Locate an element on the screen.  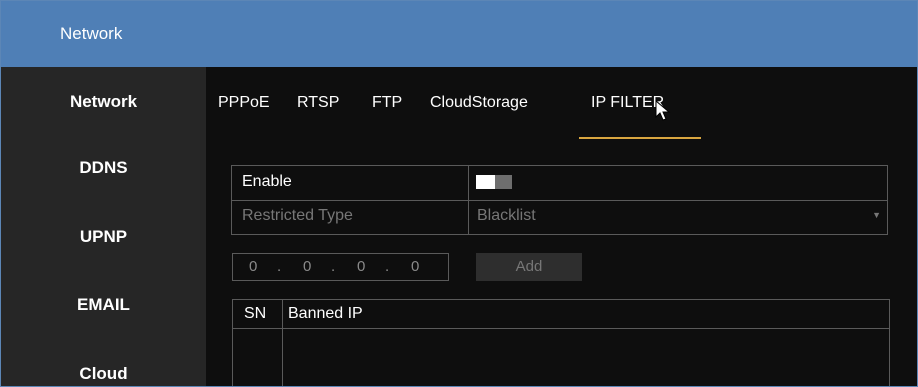
enable-toggle is located at coordinates (494, 182).